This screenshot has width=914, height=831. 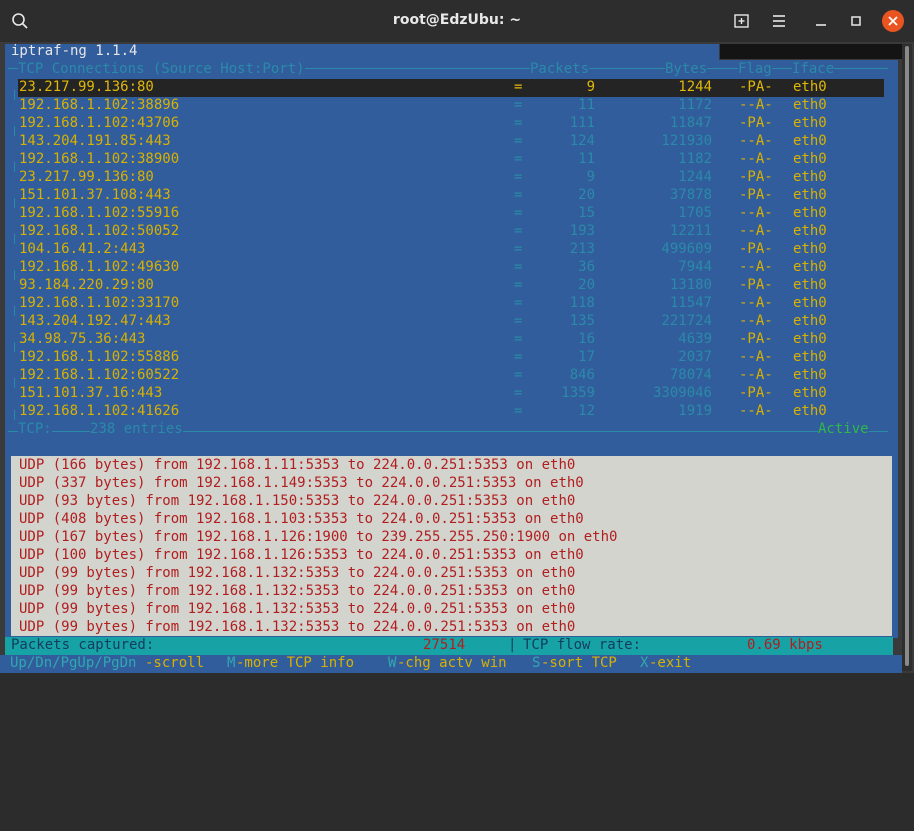 I want to click on terminal-scrollbar, so click(x=907, y=357).